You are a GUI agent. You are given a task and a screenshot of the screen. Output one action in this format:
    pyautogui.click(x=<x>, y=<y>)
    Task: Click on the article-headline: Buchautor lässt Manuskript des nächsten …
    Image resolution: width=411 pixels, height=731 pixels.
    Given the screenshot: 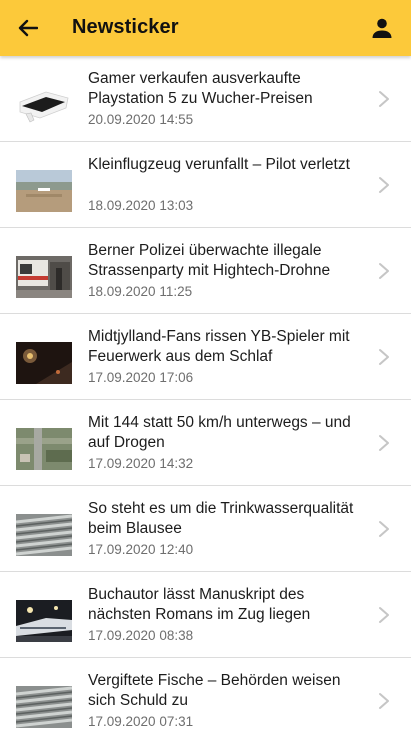 What is the action you would take?
    pyautogui.click(x=199, y=604)
    